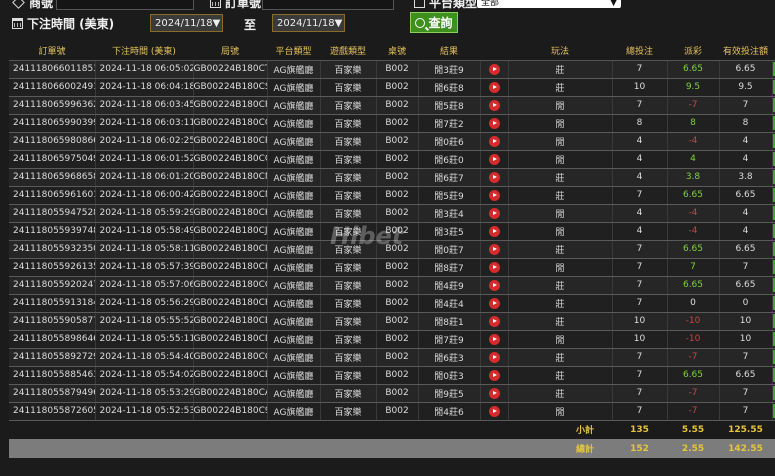 This screenshot has height=476, width=775. What do you see at coordinates (52, 51) in the screenshot?
I see `col-order-number: 訂單號` at bounding box center [52, 51].